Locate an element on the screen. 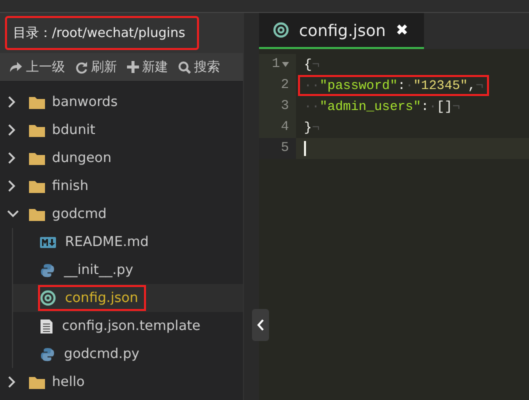  file-tree-row: config.json is located at coordinates (128, 298).